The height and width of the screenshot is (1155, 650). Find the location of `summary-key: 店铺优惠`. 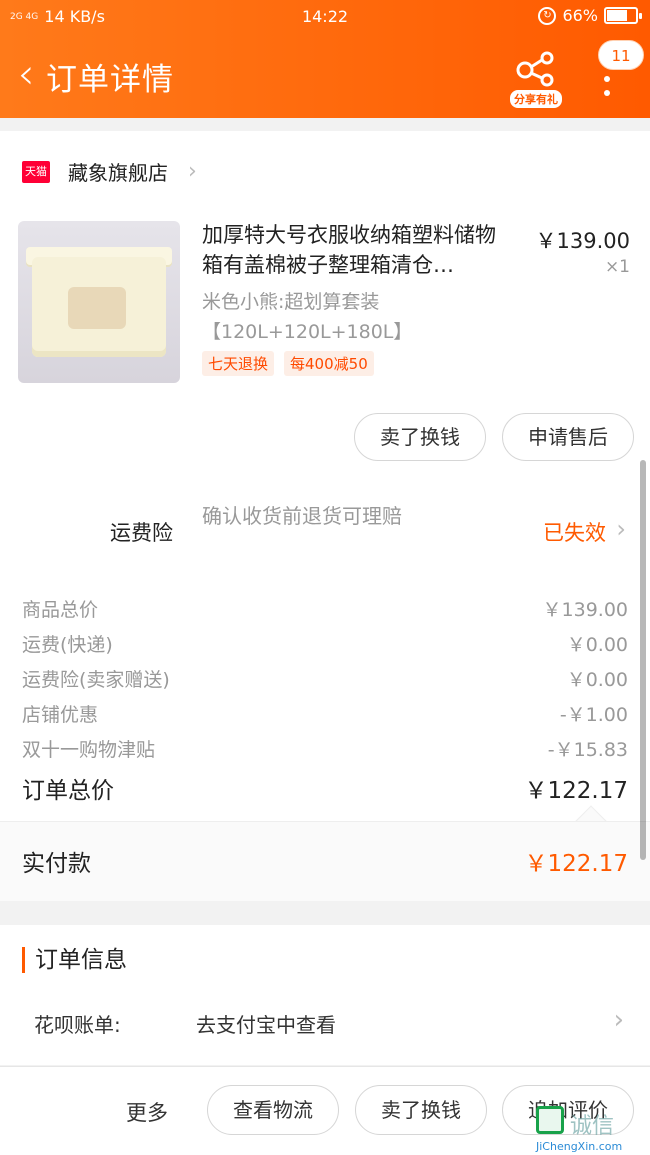

summary-key: 店铺优惠 is located at coordinates (60, 715).